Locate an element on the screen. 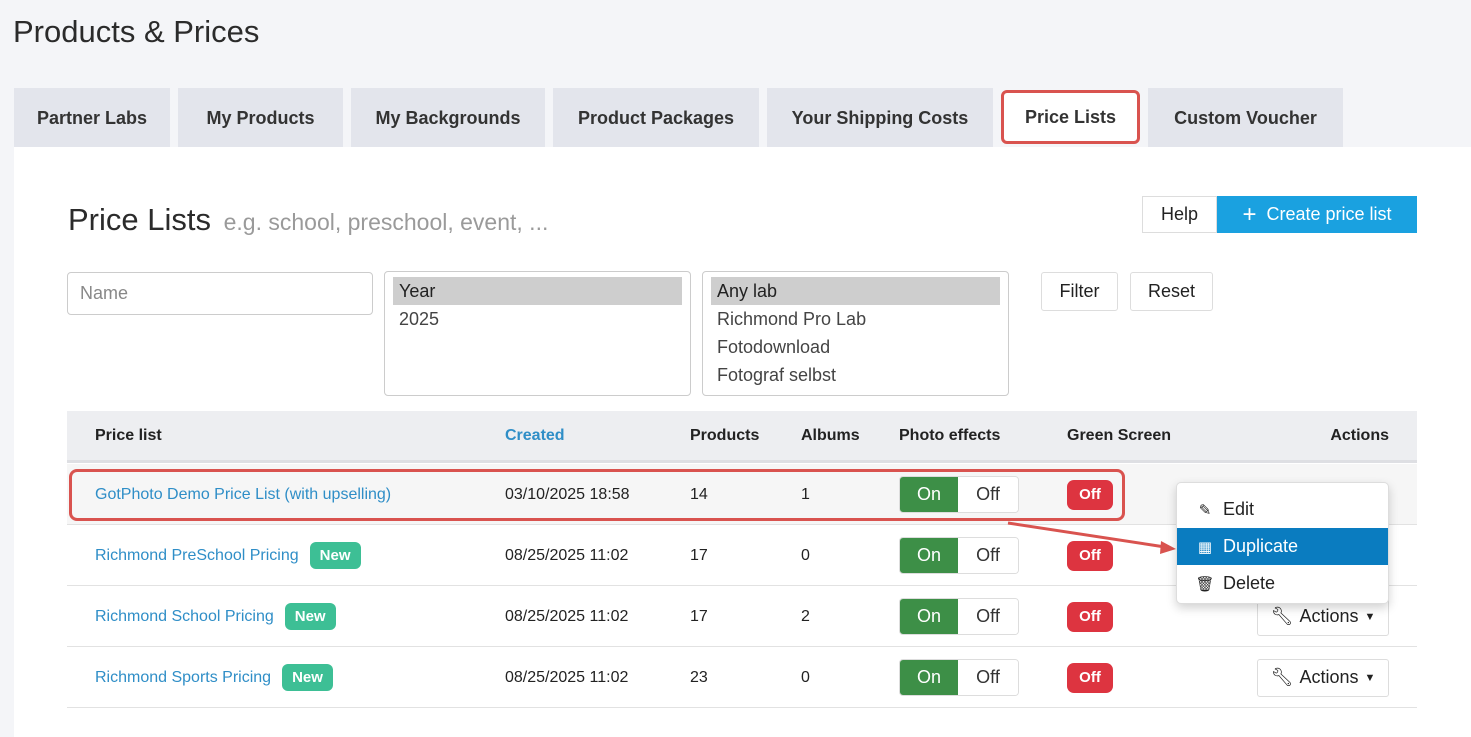  year-filter-listbox: Year 2025 is located at coordinates (537, 333).